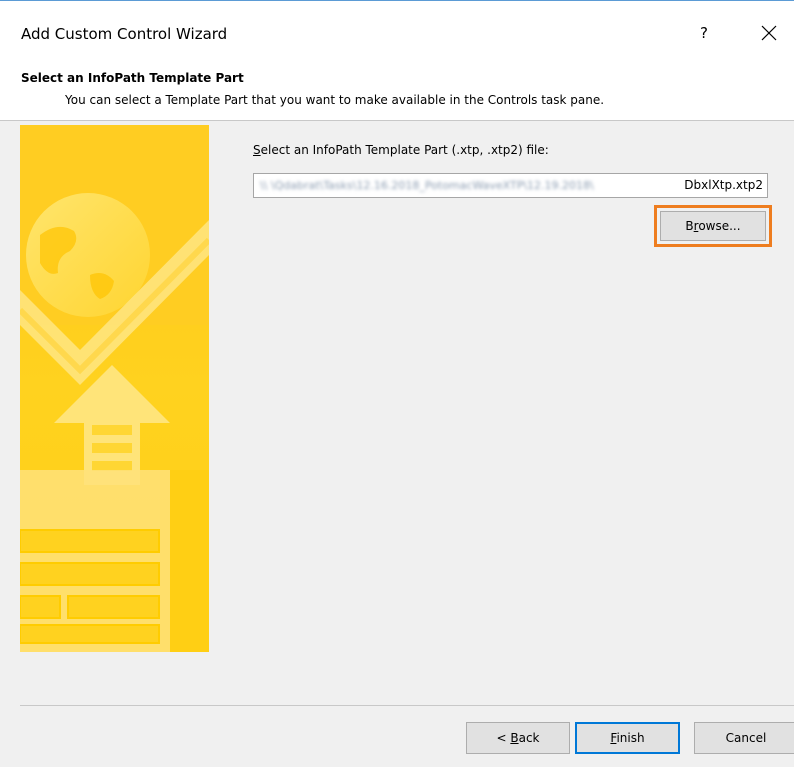 The height and width of the screenshot is (767, 794). I want to click on help-button: ?, so click(704, 33).